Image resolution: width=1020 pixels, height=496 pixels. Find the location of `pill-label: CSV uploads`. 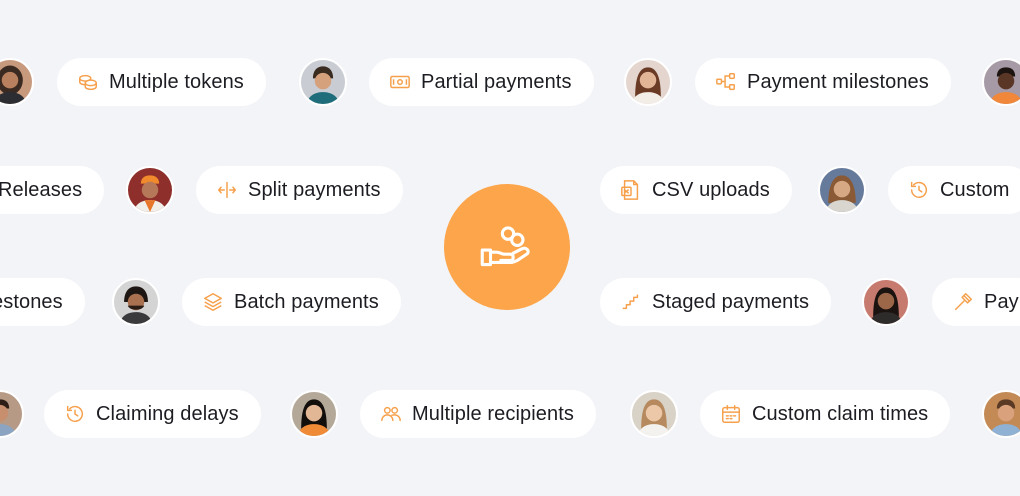

pill-label: CSV uploads is located at coordinates (711, 189).